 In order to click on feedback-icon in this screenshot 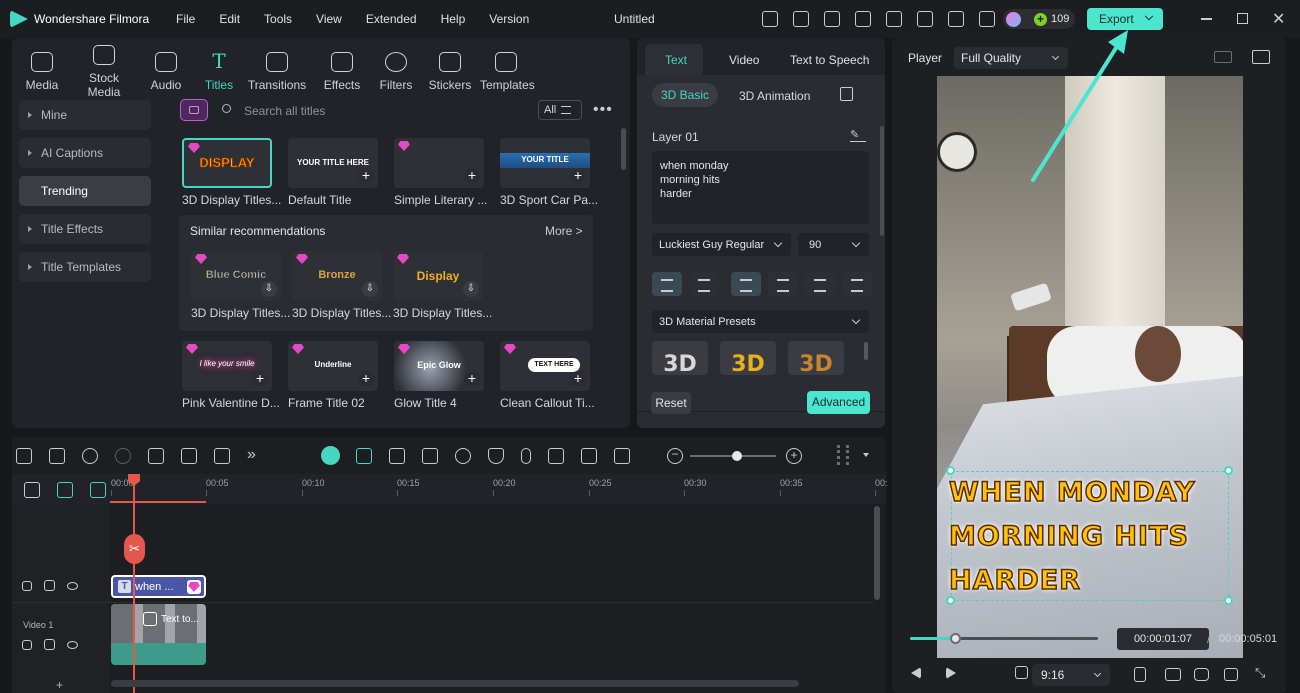, I will do `click(832, 19)`.